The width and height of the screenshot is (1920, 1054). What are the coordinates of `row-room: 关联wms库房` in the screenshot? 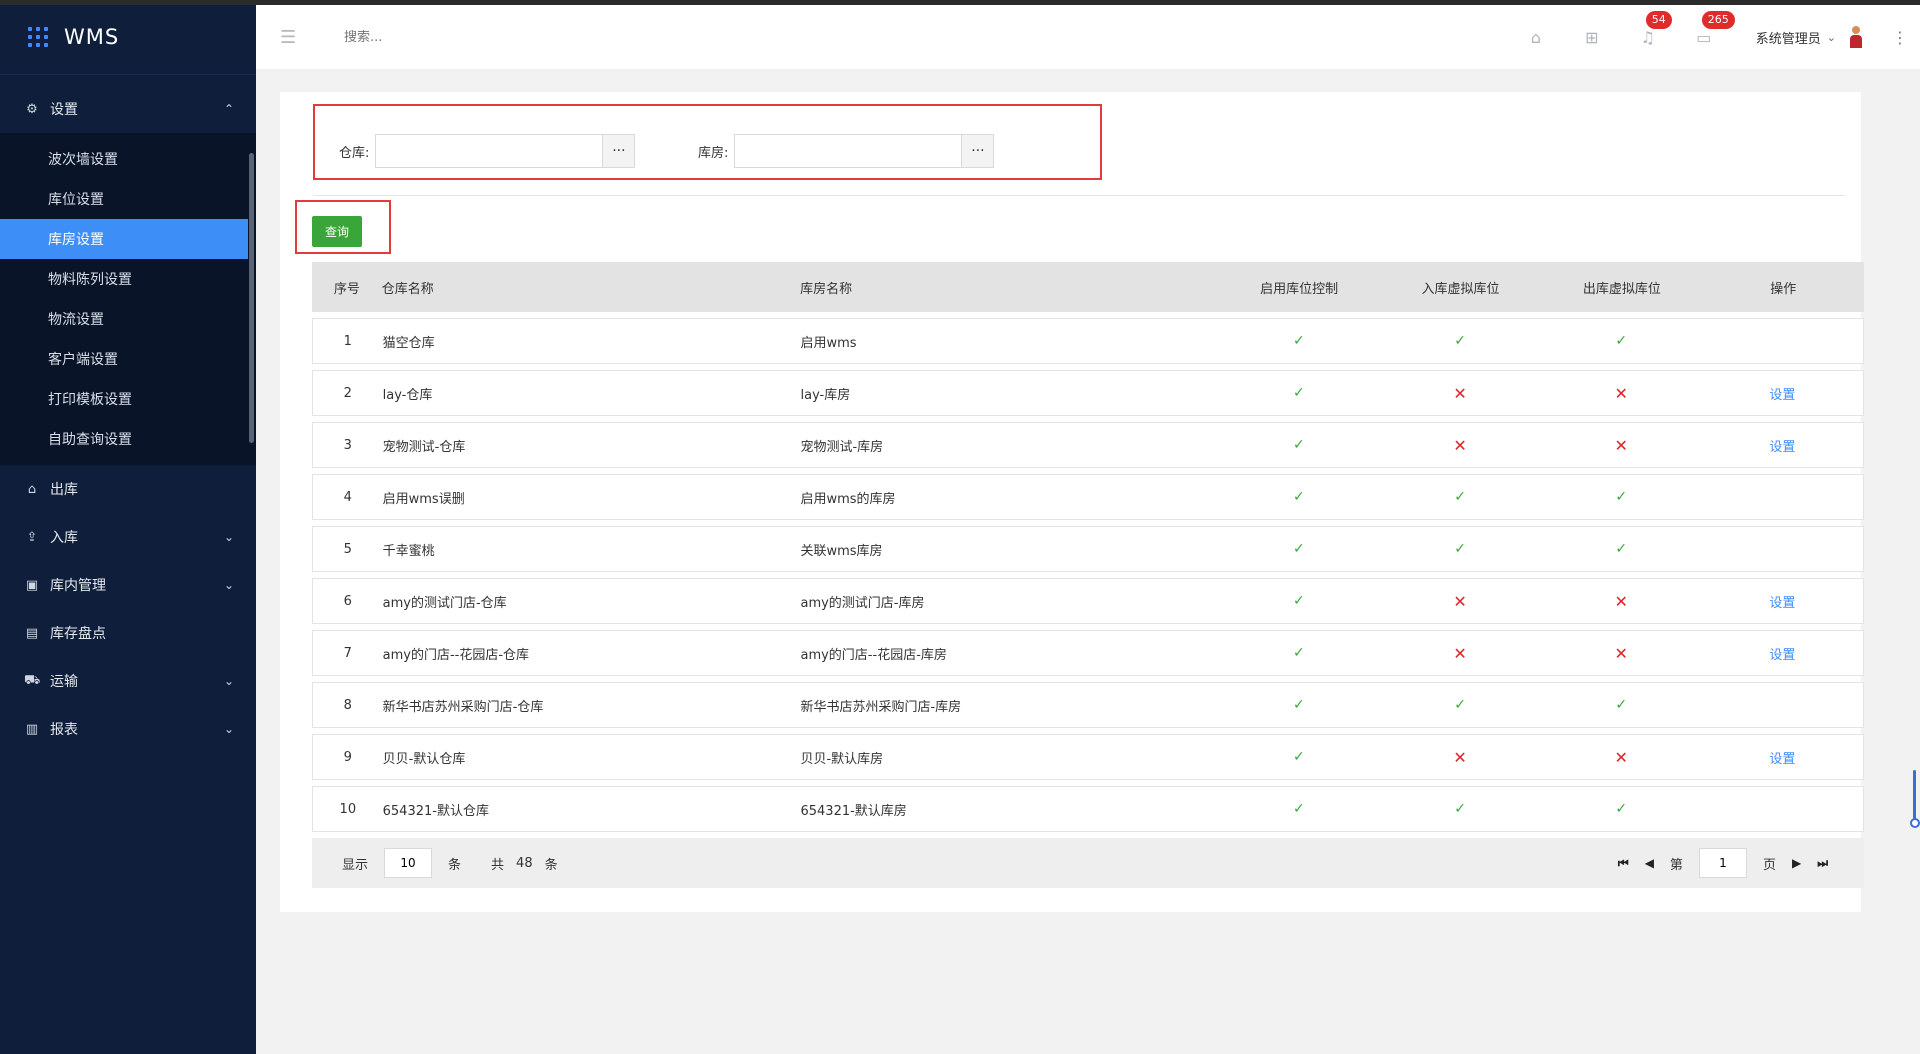 It's located at (841, 551).